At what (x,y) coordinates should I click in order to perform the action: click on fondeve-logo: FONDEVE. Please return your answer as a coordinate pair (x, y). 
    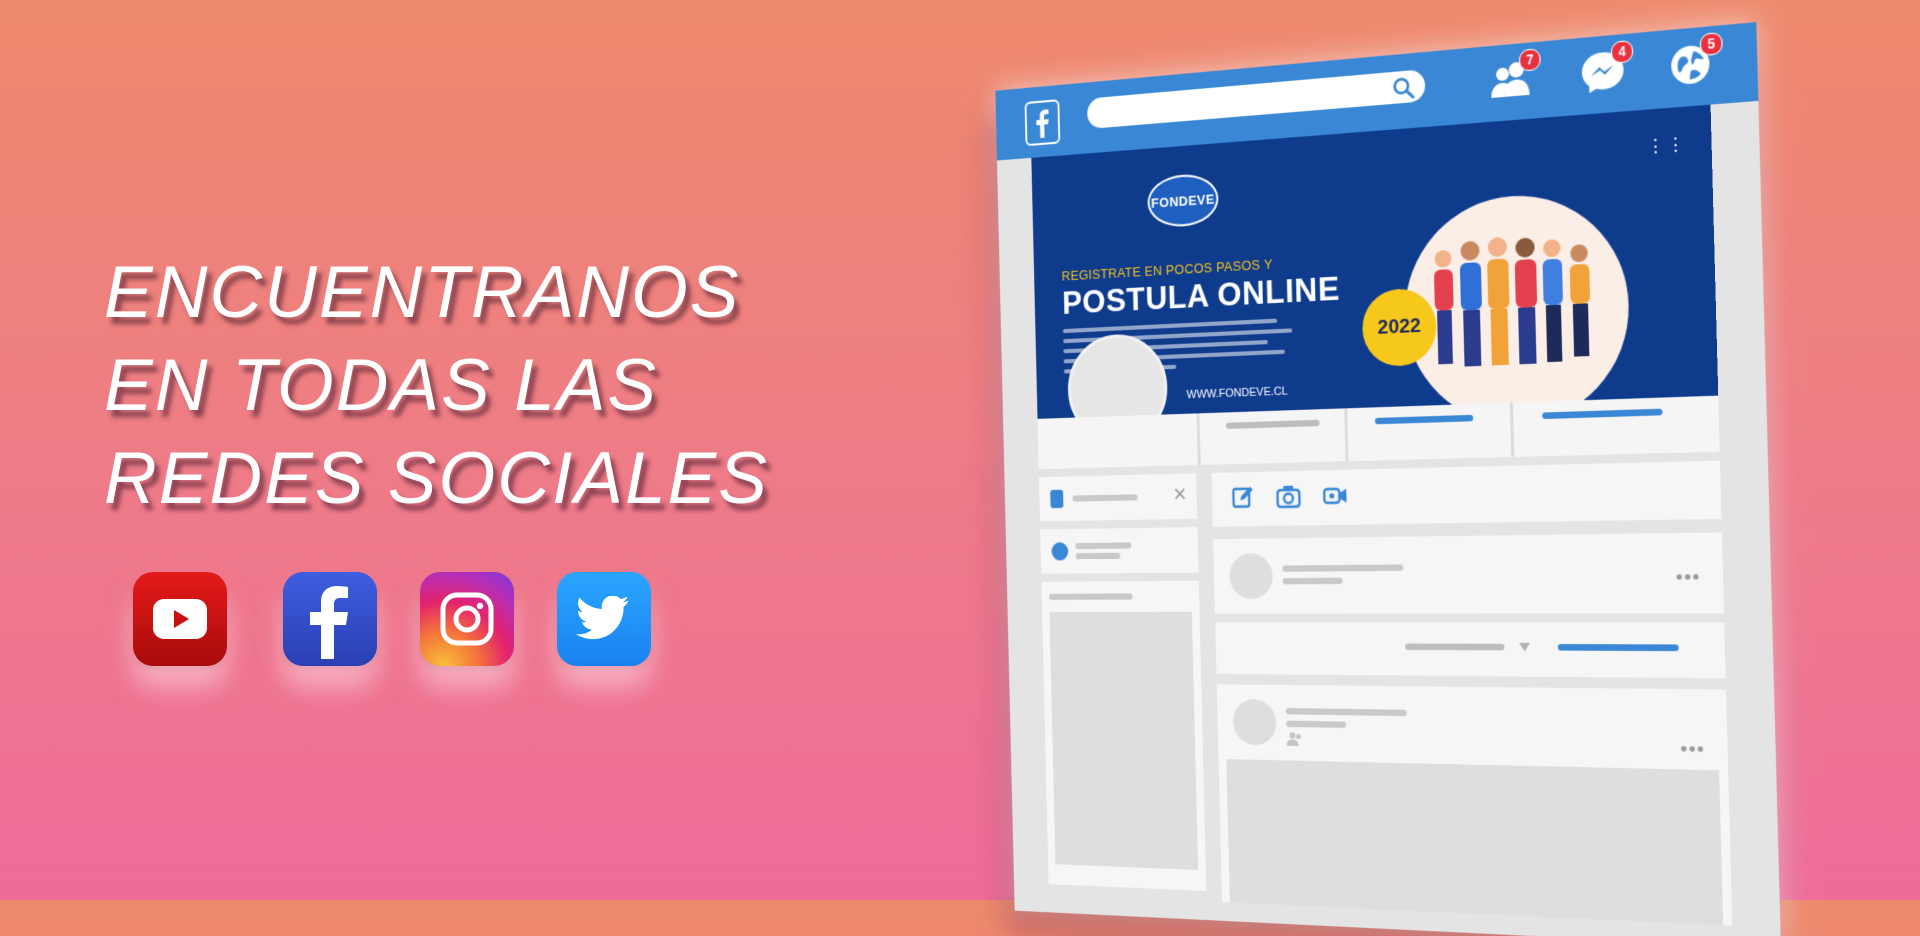
    Looking at the image, I should click on (1183, 200).